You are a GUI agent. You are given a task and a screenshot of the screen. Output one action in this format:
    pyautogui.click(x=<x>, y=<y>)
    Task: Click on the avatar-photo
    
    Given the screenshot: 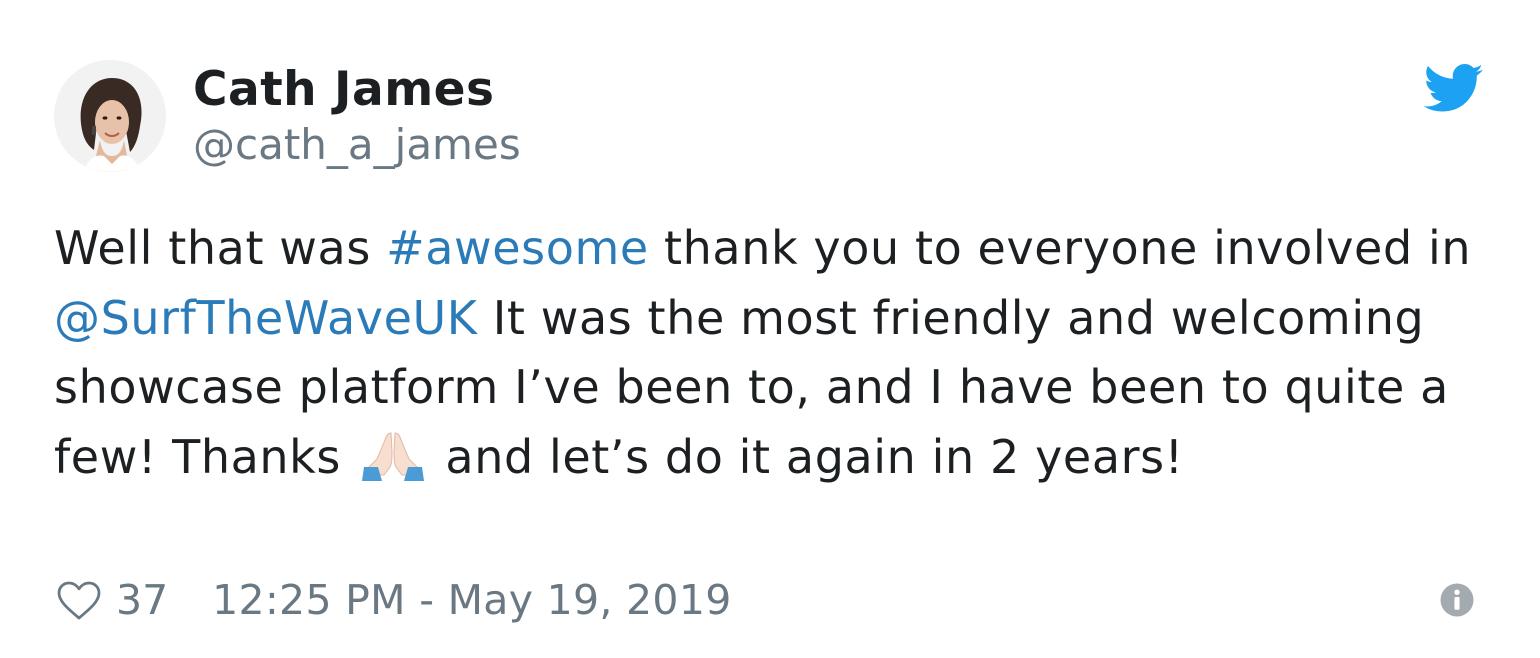 What is the action you would take?
    pyautogui.click(x=110, y=116)
    